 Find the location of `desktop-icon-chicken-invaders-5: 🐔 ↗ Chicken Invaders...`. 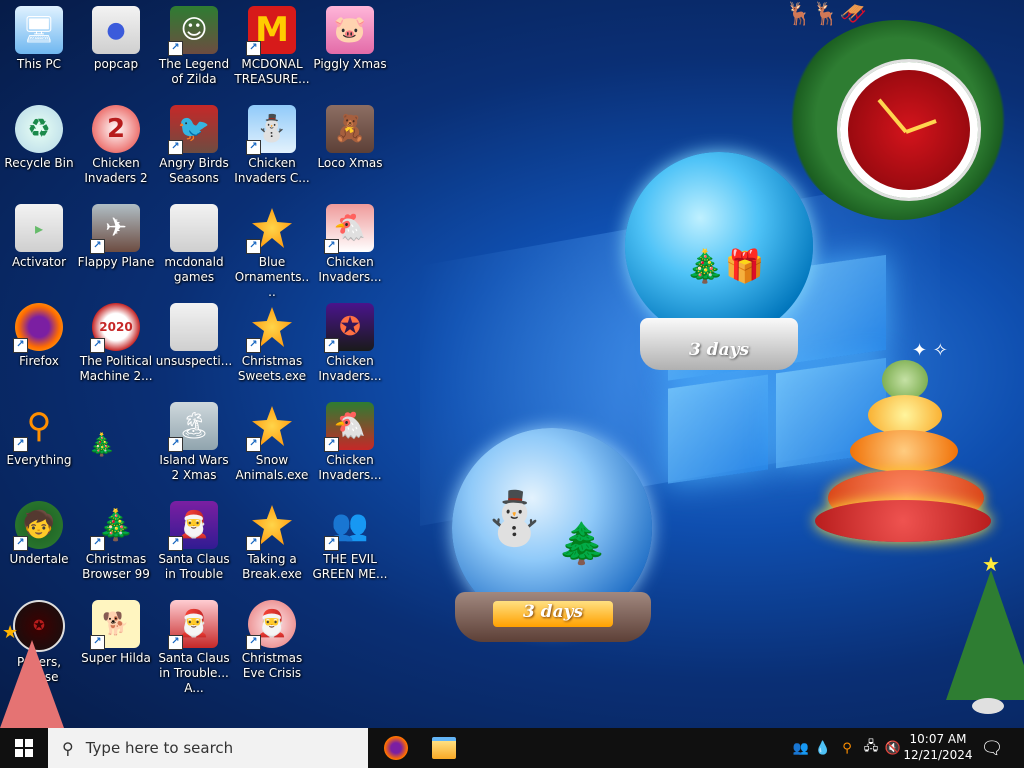

desktop-icon-chicken-invaders-5: 🐔 ↗ Chicken Invaders... is located at coordinates (350, 442).